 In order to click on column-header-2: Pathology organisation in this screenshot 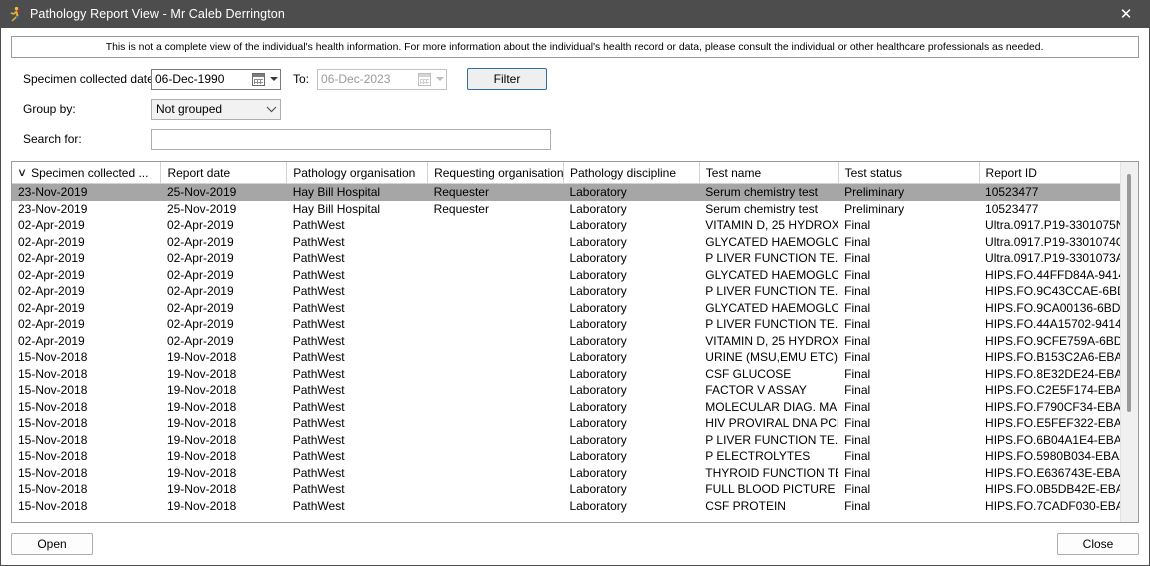, I will do `click(357, 173)`.